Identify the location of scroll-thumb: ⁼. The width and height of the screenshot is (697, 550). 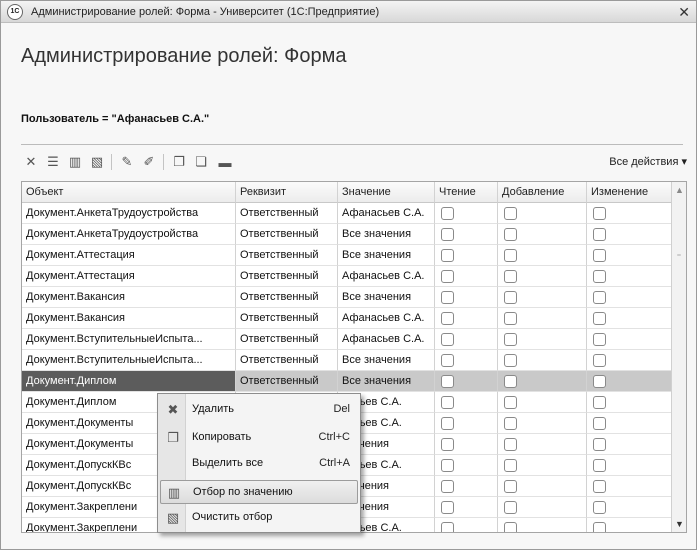
(679, 267).